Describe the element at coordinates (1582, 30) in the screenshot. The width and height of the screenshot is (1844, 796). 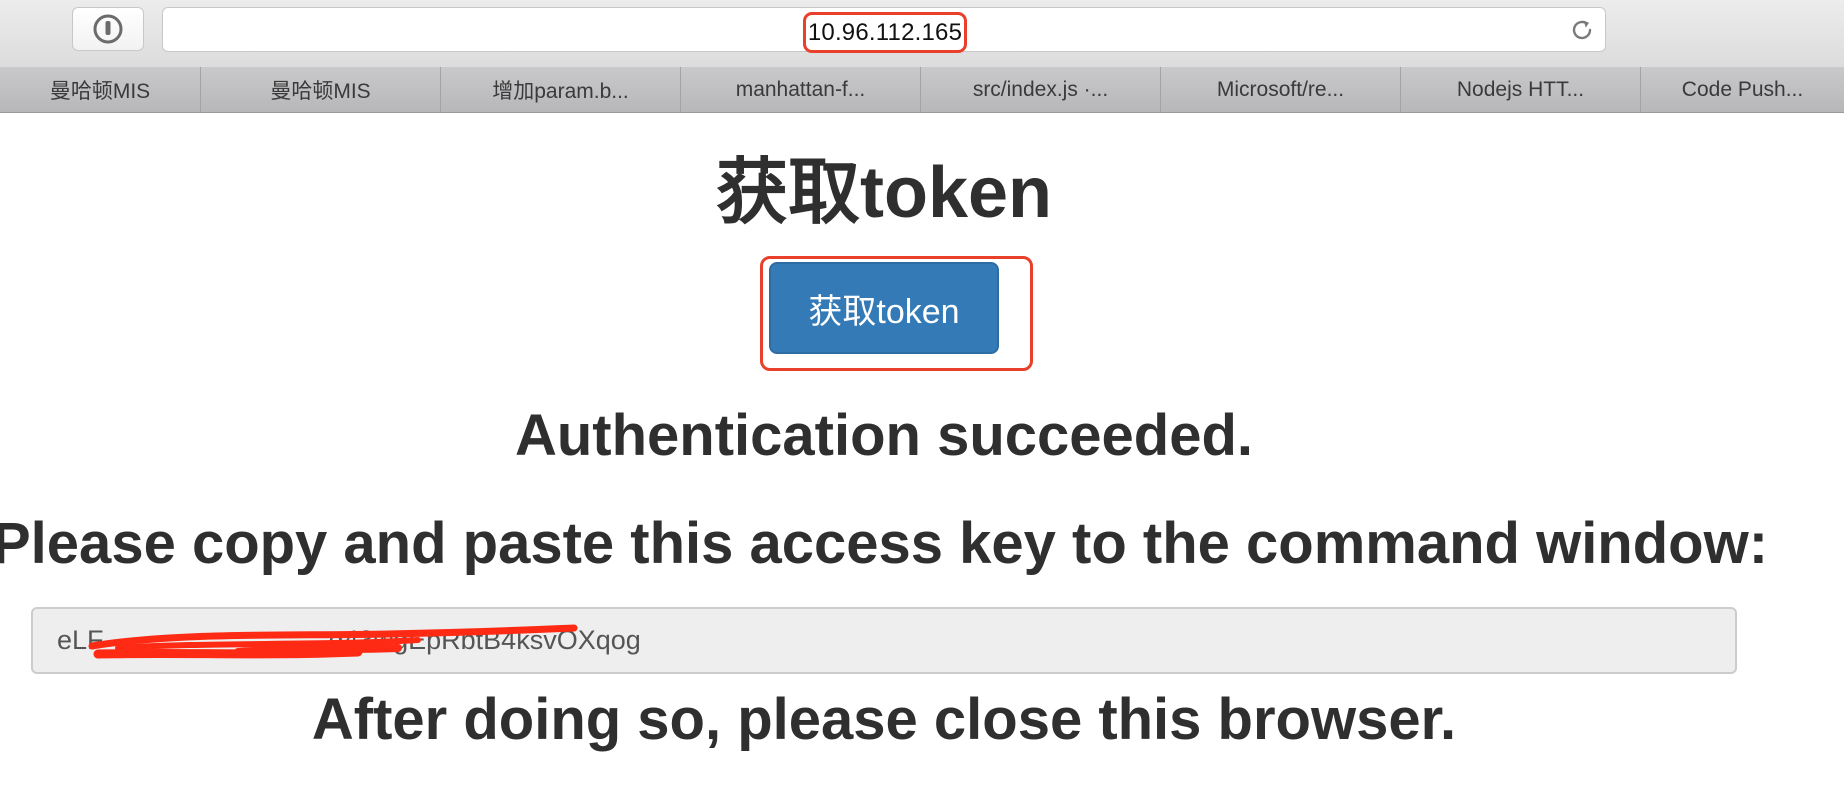
I see `reload-icon` at that location.